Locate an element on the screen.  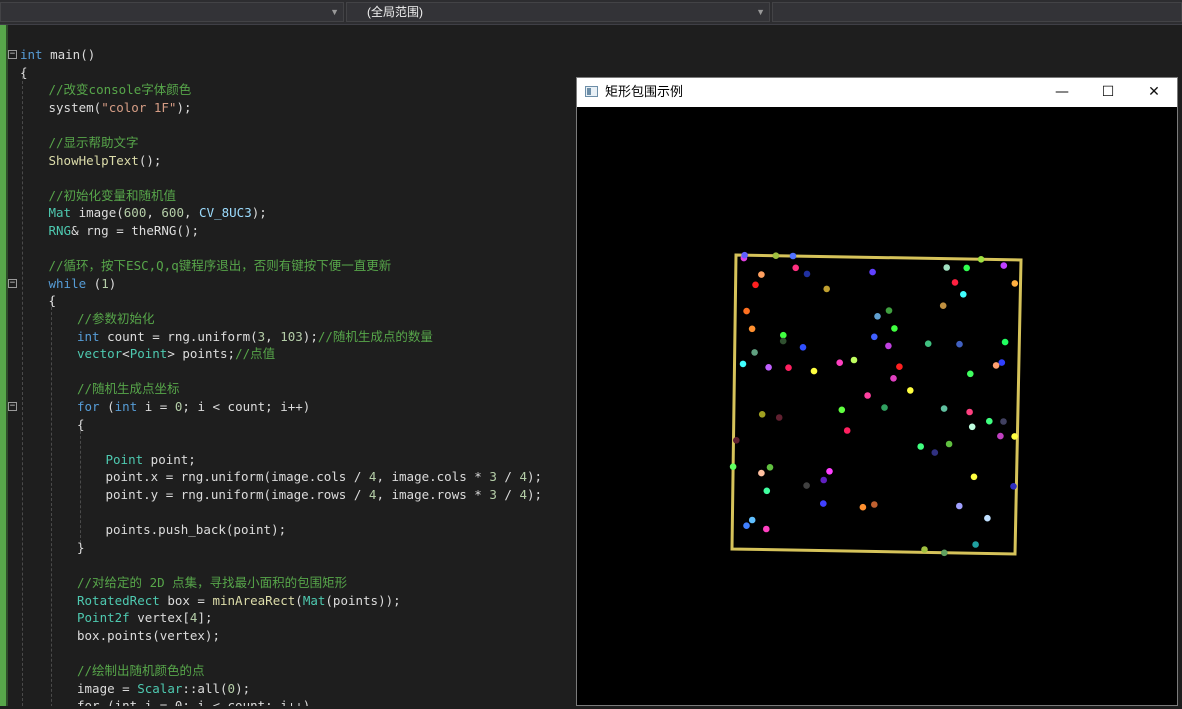
code-line: //显示帮助文字 is located at coordinates (94, 143).